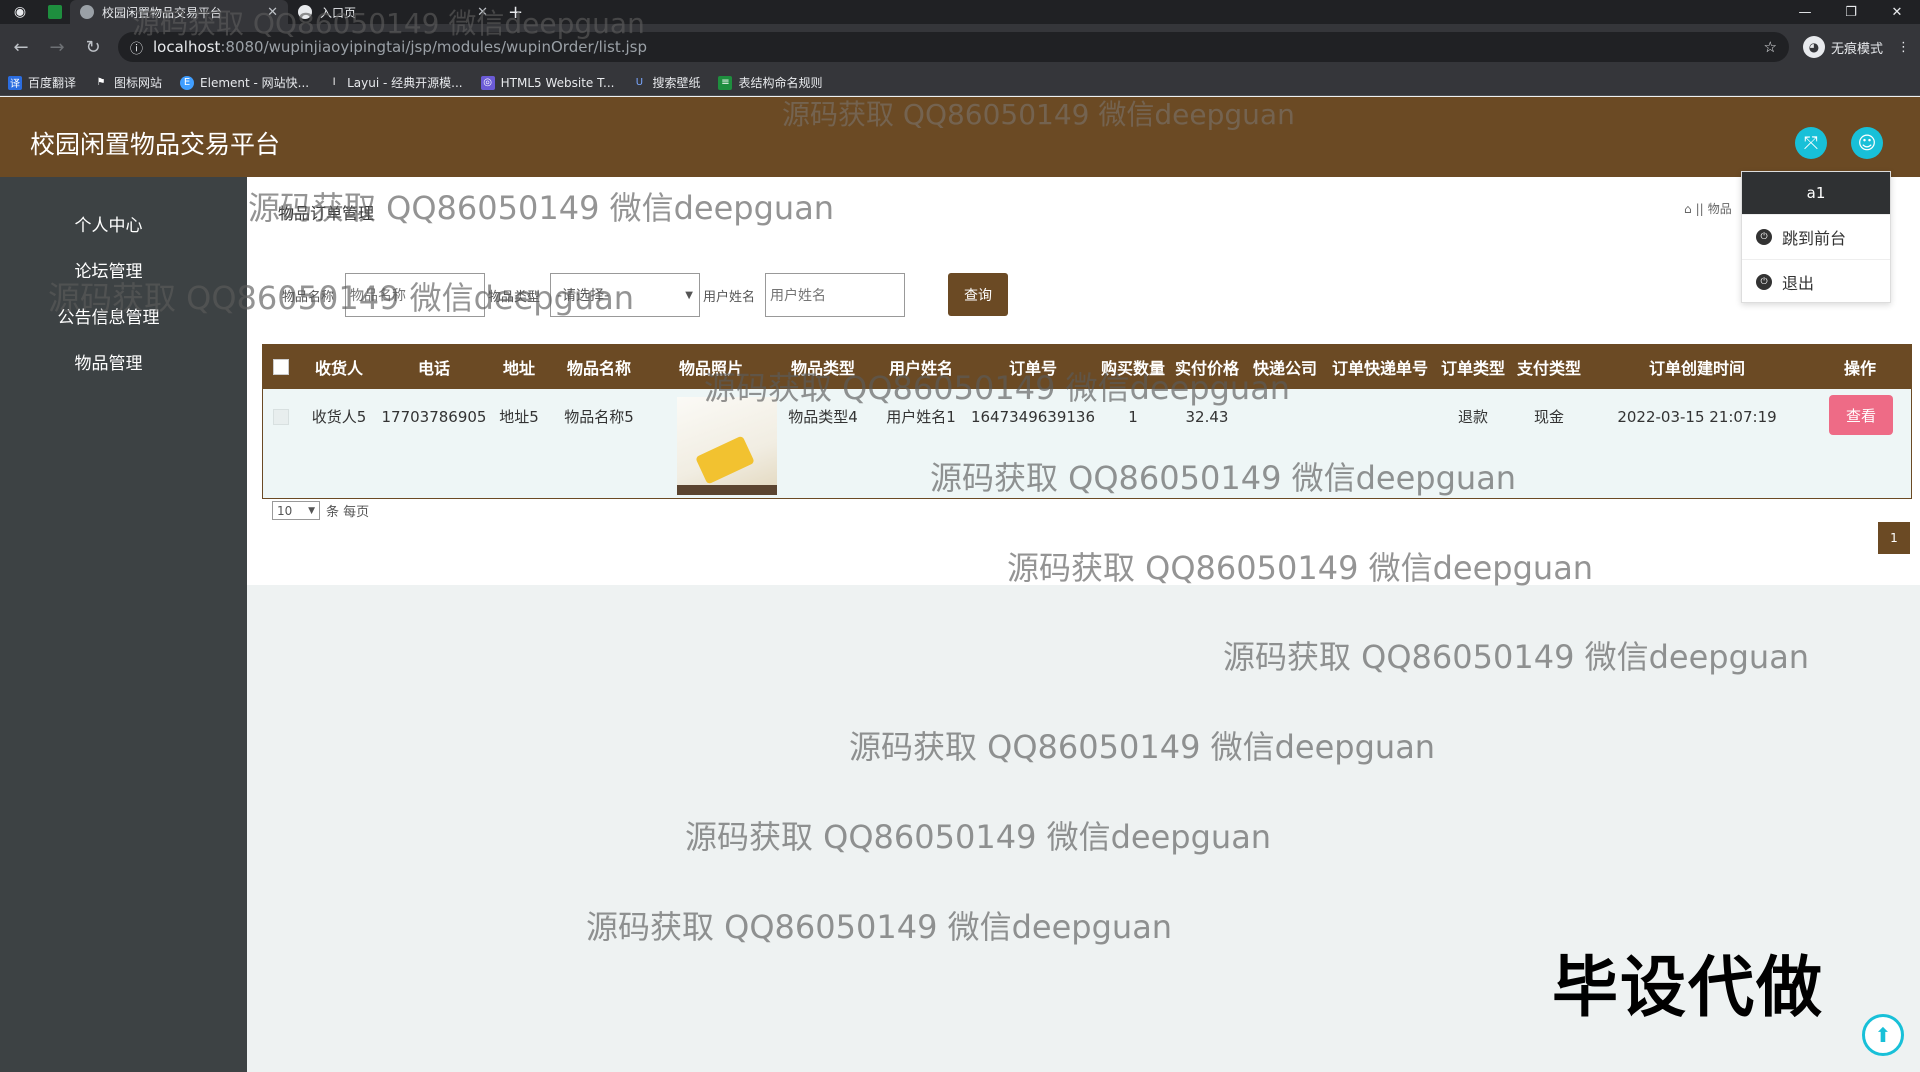  Describe the element at coordinates (1379, 368) in the screenshot. I see `col-header: 订单快递单号` at that location.